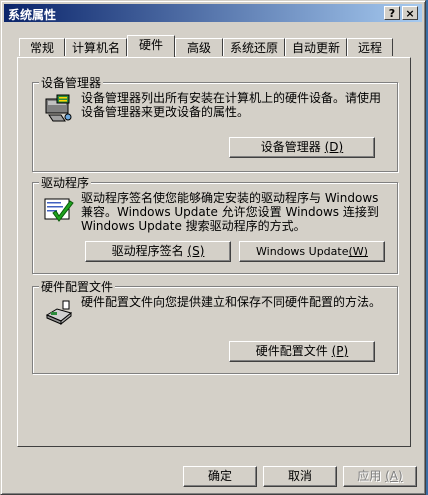  I want to click on hardware-profiles-button: 硬件配置文件 (P), so click(302, 351).